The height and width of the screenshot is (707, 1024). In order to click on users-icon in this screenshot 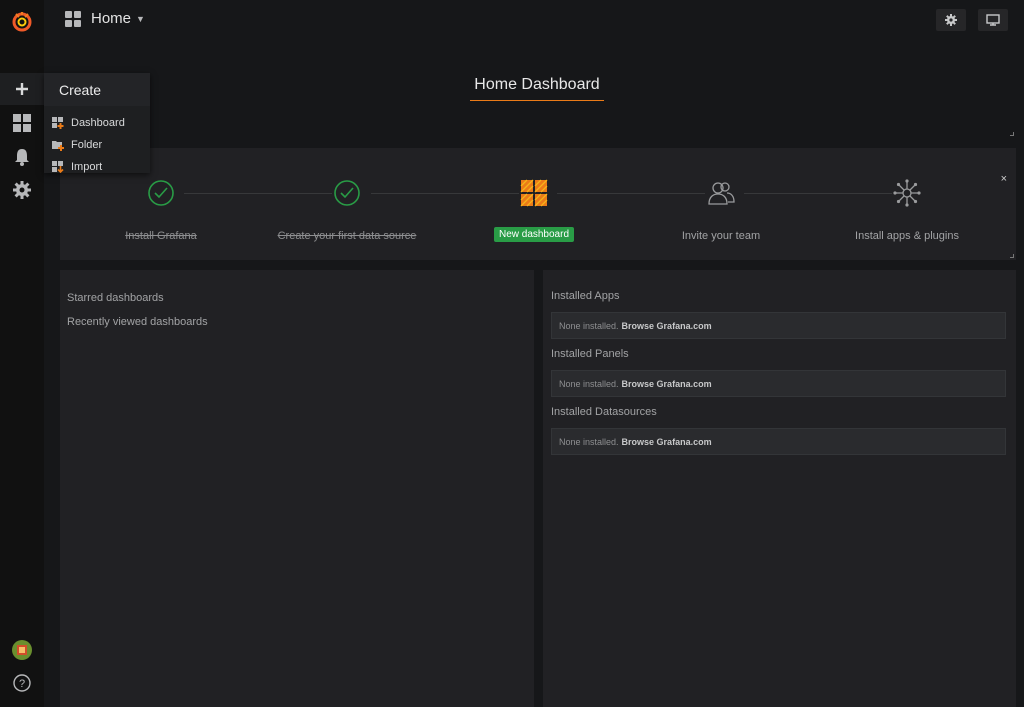, I will do `click(721, 193)`.